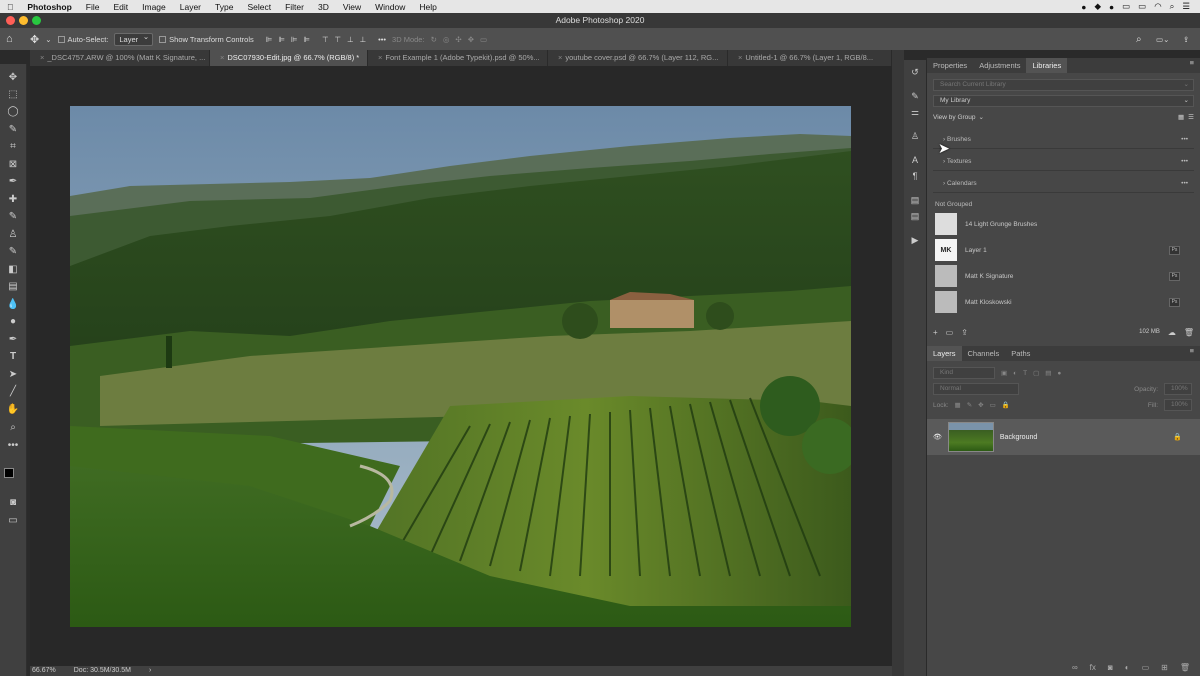  Describe the element at coordinates (1178, 405) in the screenshot. I see `fill-input: 100%` at that location.